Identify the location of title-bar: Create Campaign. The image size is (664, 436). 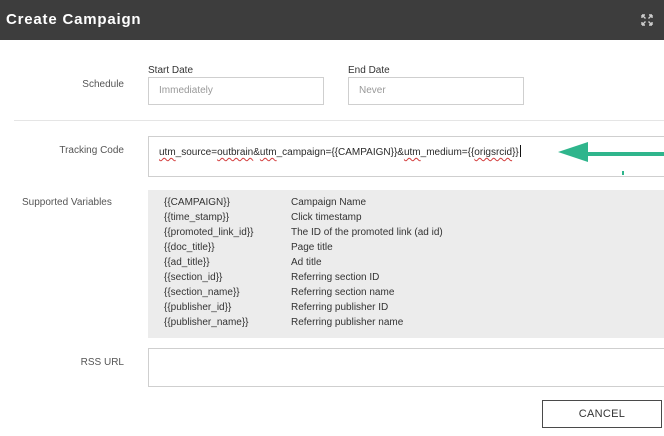
(332, 20).